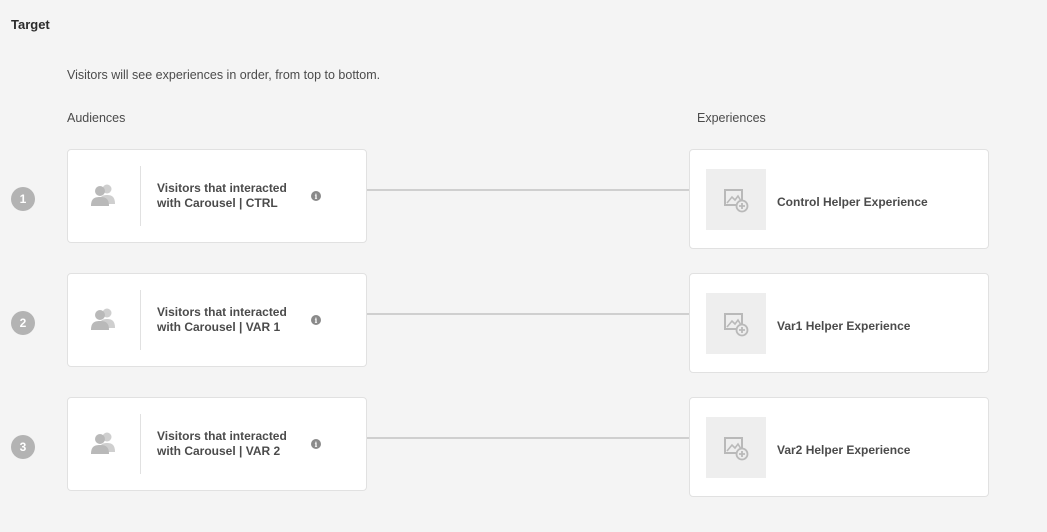  What do you see at coordinates (30, 24) in the screenshot?
I see `section-title: Target` at bounding box center [30, 24].